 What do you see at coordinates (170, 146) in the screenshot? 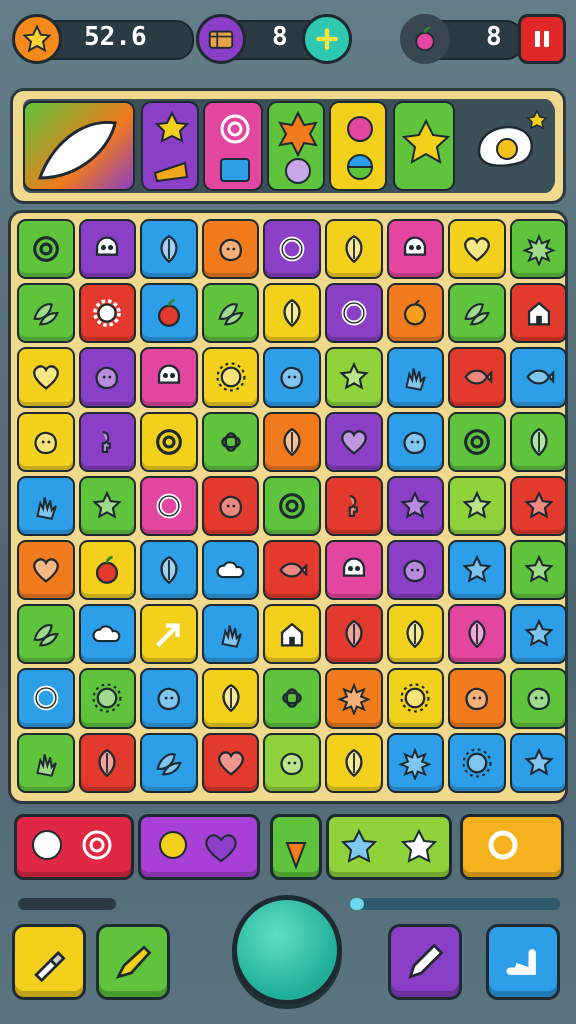
I see `booster-star-cheese` at bounding box center [170, 146].